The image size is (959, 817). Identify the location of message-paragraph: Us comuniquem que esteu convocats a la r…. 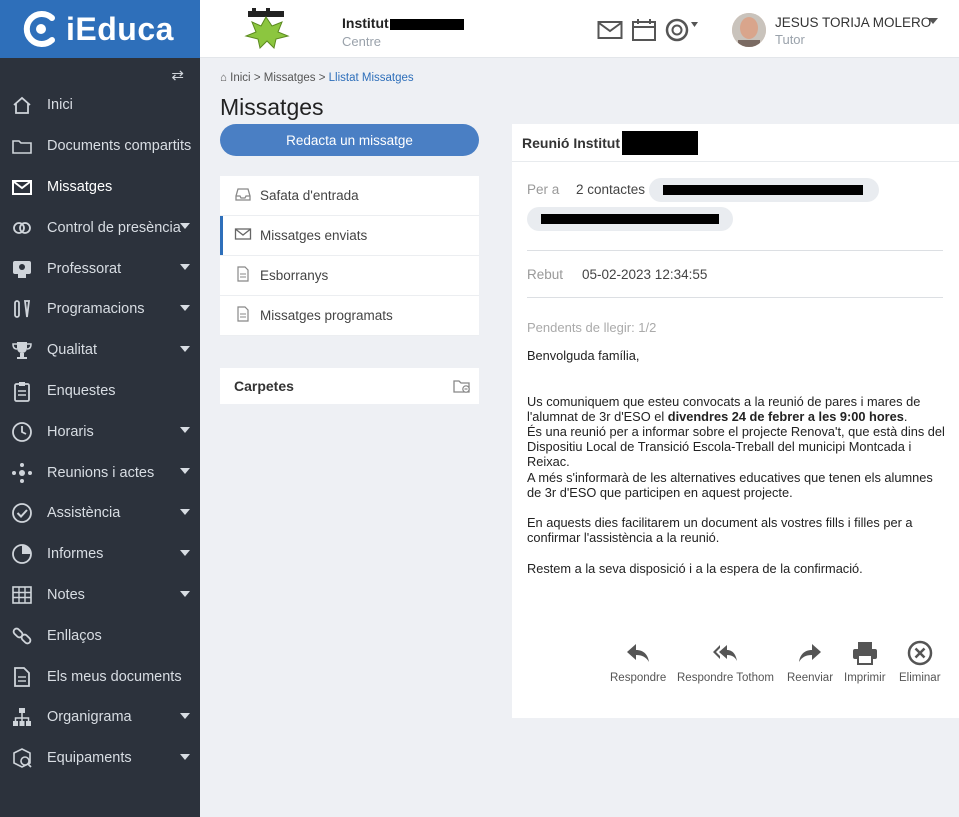
(724, 408).